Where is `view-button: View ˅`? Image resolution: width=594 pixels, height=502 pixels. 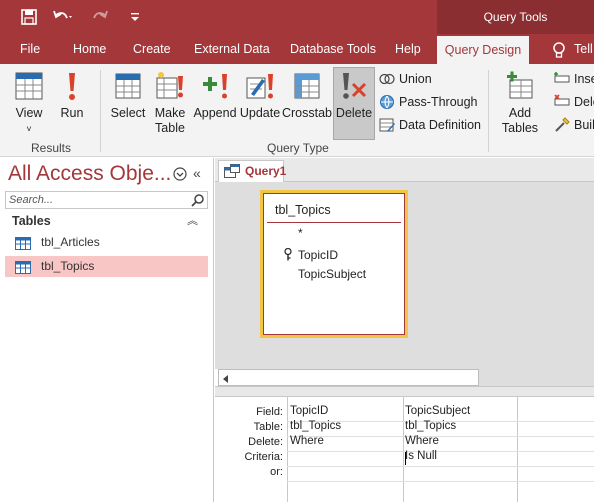 view-button: View ˅ is located at coordinates (29, 102).